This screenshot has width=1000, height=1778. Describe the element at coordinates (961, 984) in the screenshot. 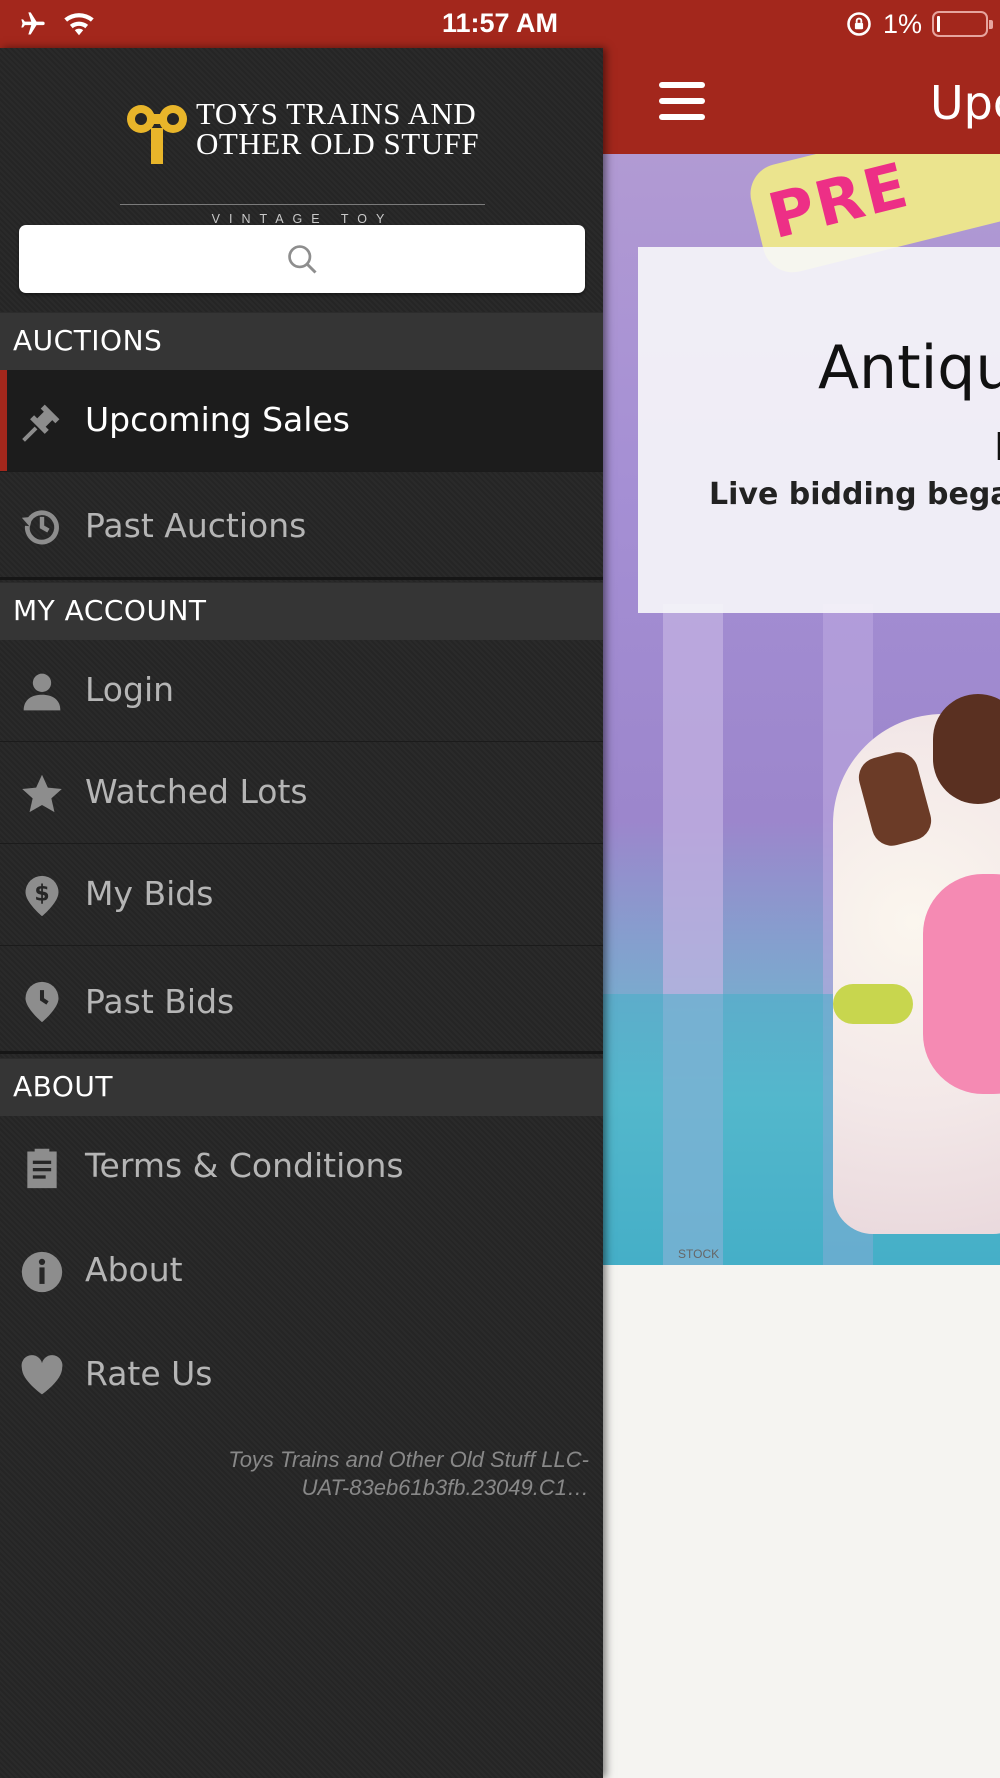

I see `doll-pink-fabric` at that location.